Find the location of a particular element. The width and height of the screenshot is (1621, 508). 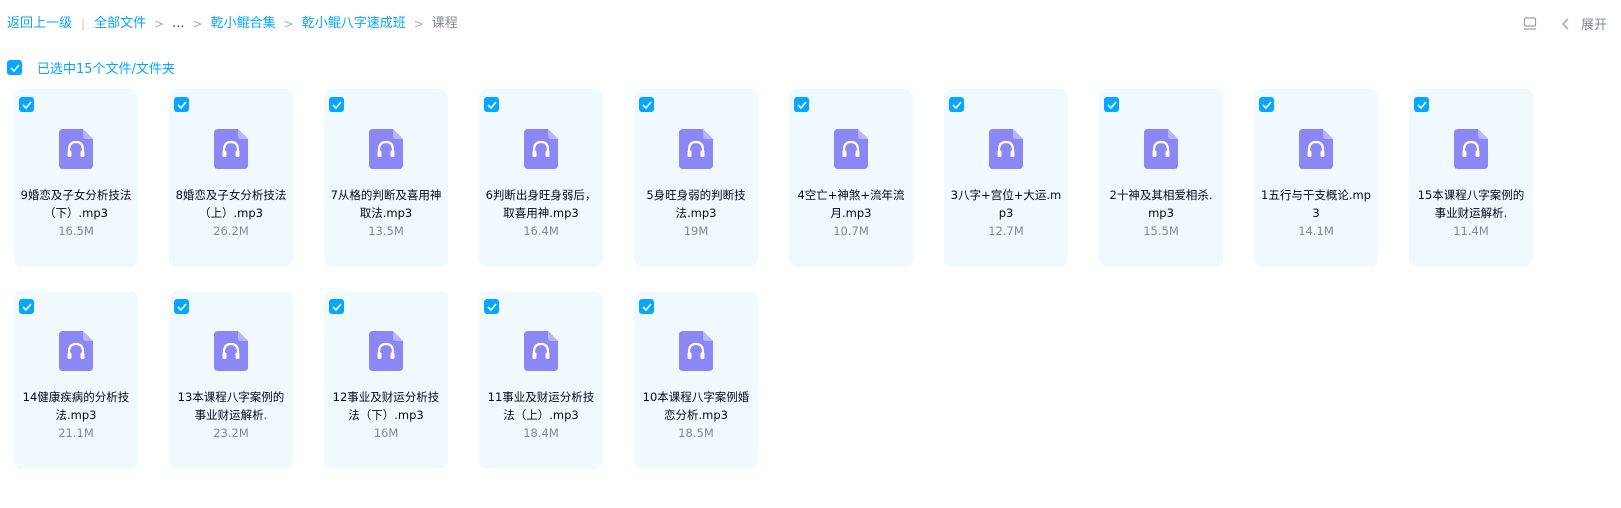

top-right-actions: 展开 is located at coordinates (1564, 23).